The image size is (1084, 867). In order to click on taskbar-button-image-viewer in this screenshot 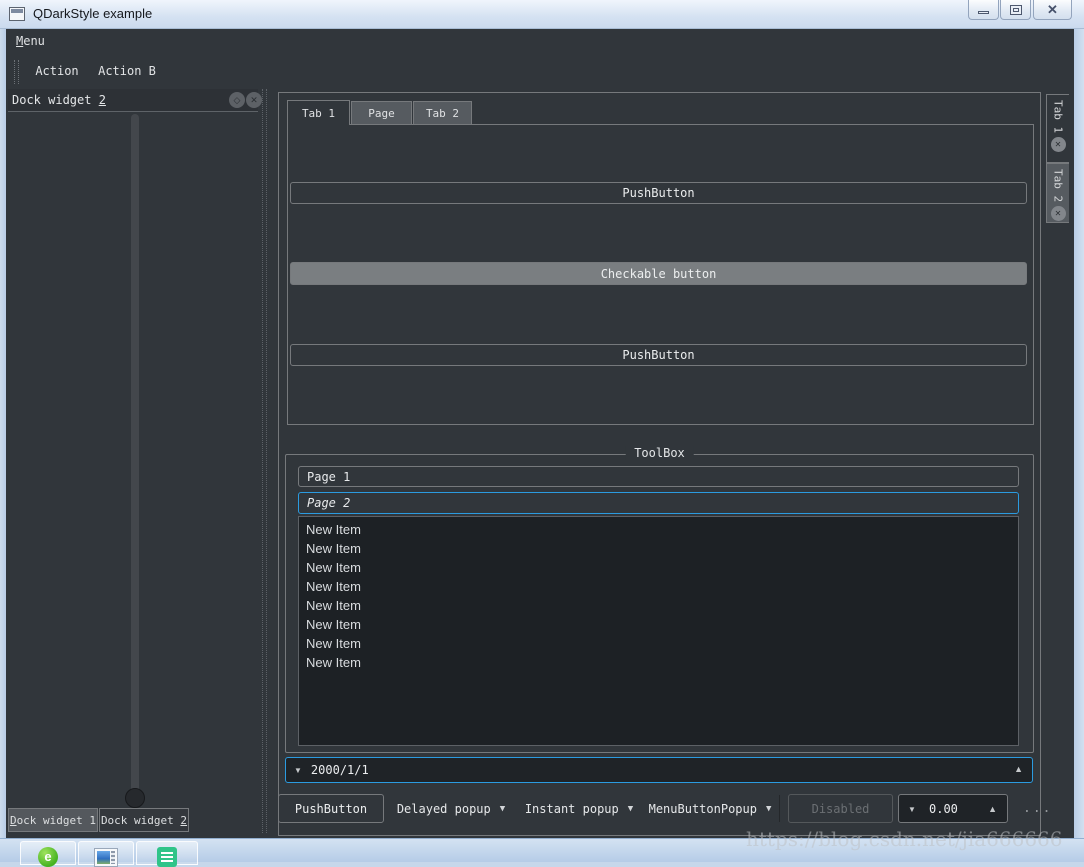, I will do `click(106, 854)`.